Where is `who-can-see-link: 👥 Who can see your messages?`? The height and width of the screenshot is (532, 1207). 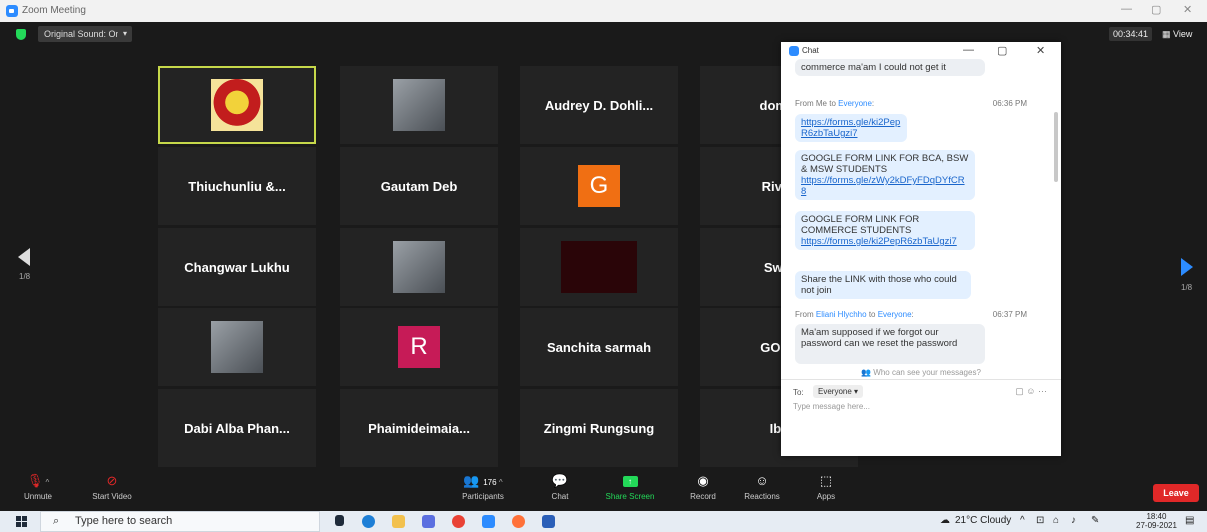
who-can-see-link: 👥 Who can see your messages? is located at coordinates (921, 372).